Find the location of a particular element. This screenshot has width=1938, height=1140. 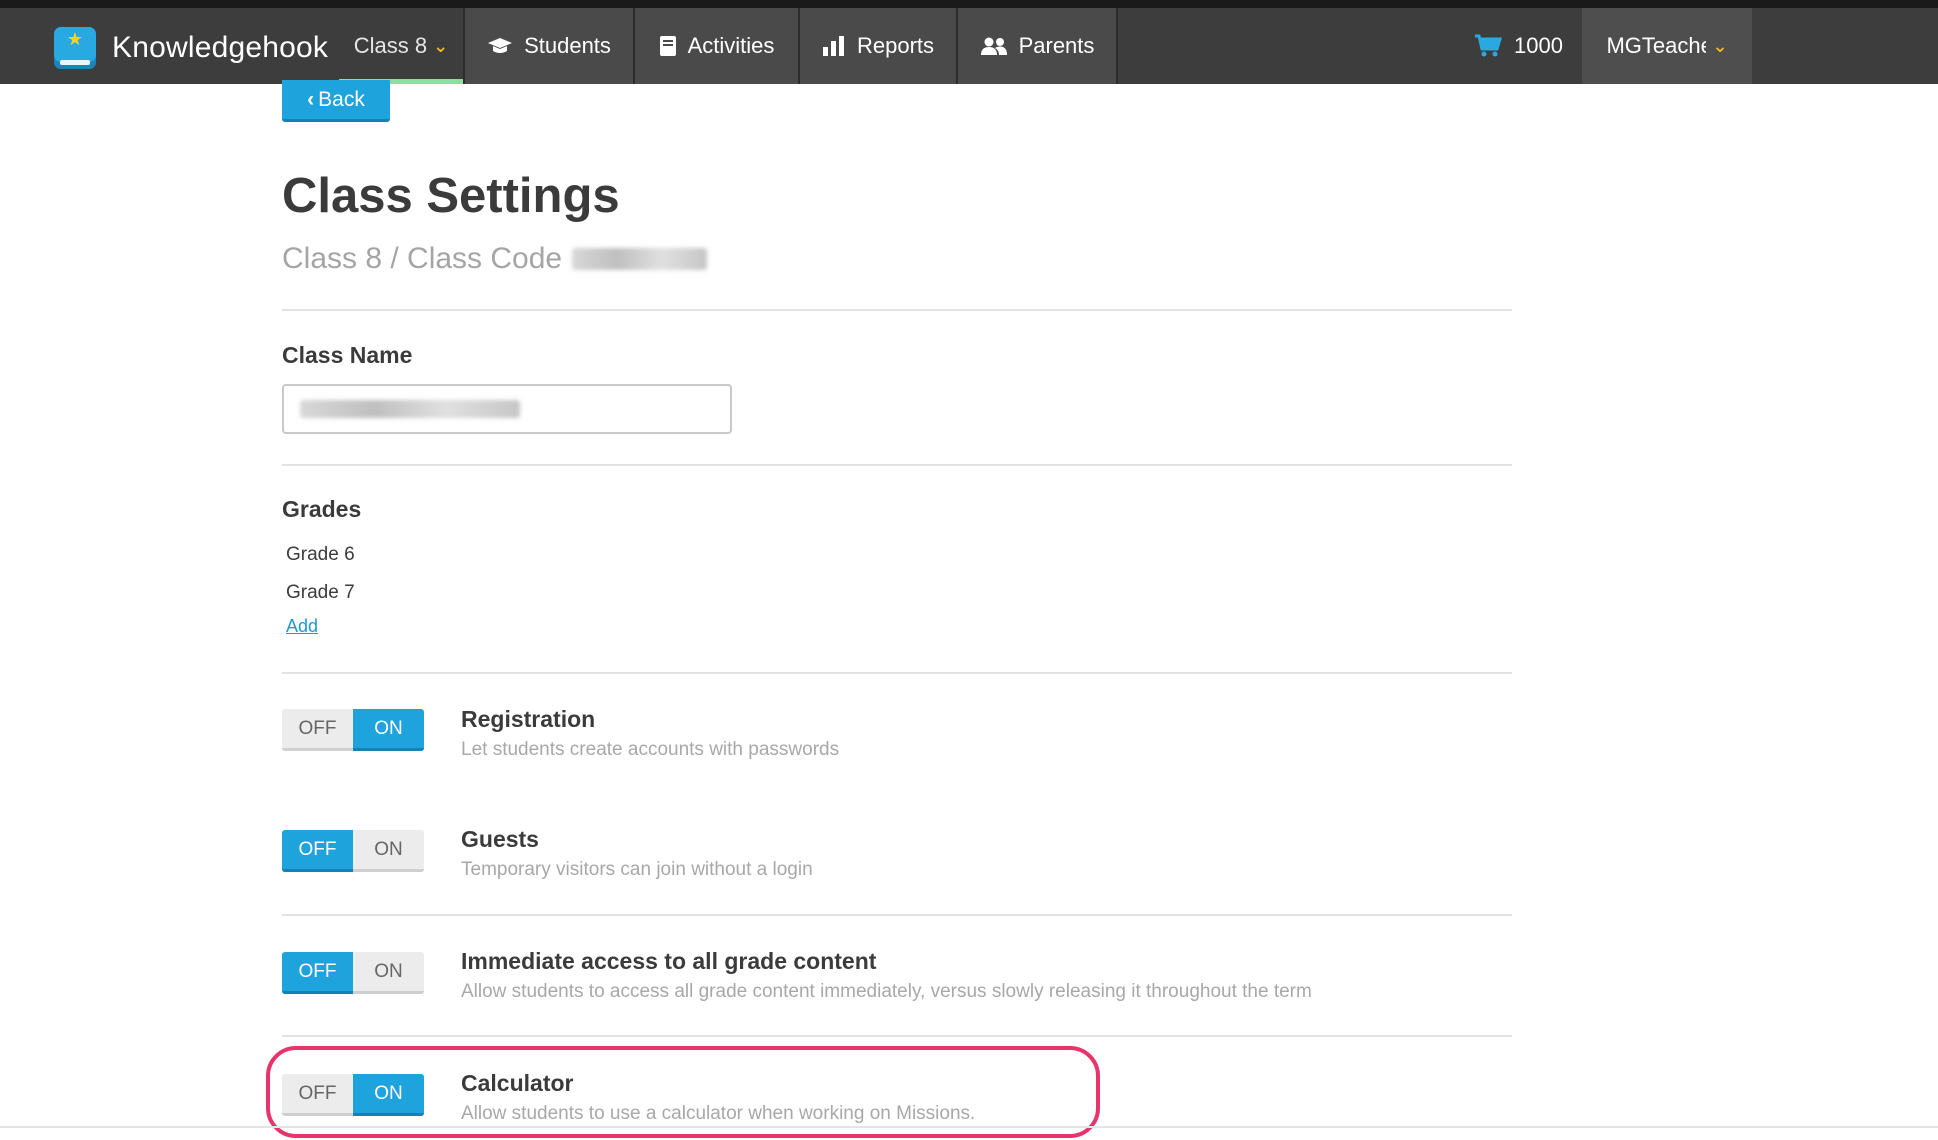

user-menu-dropdown: MGTeacher ⌄ is located at coordinates (1667, 46).